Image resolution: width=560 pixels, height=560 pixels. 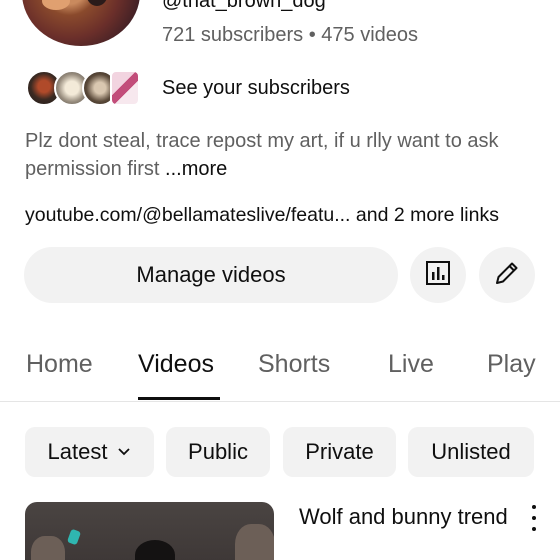 I want to click on channel-avatar, so click(x=81, y=23).